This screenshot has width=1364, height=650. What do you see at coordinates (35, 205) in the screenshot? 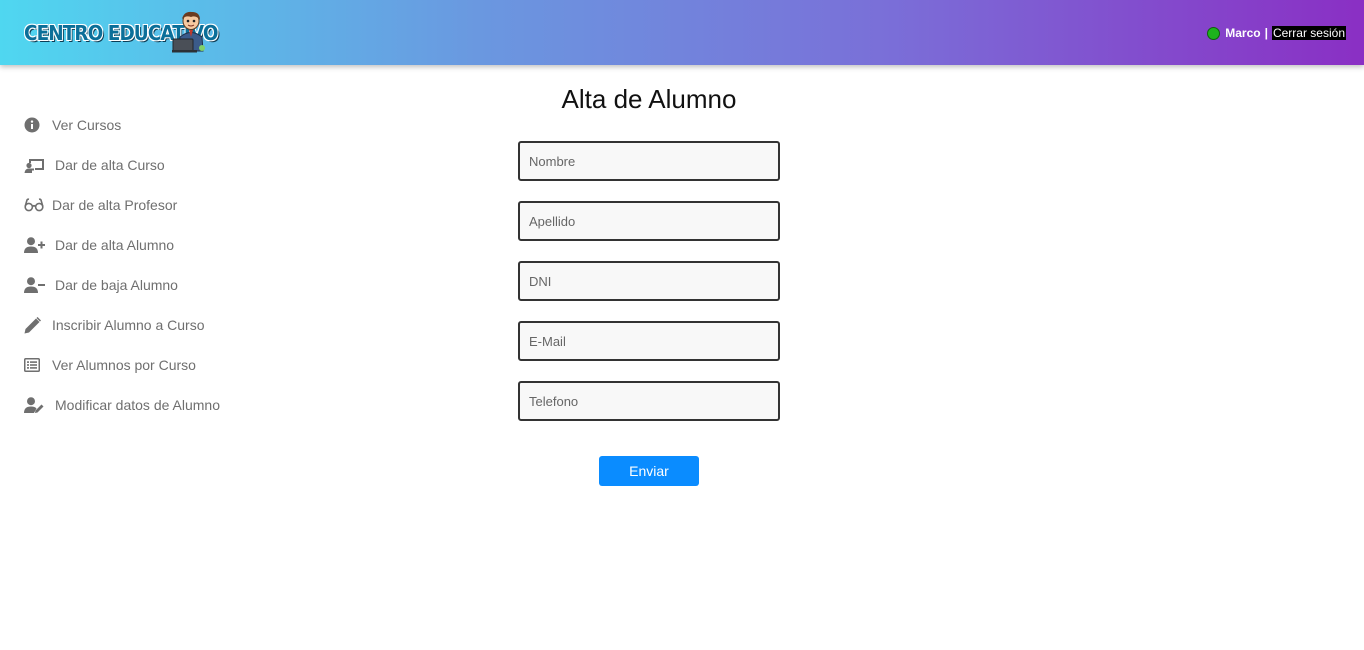
I see `glasses-icon` at bounding box center [35, 205].